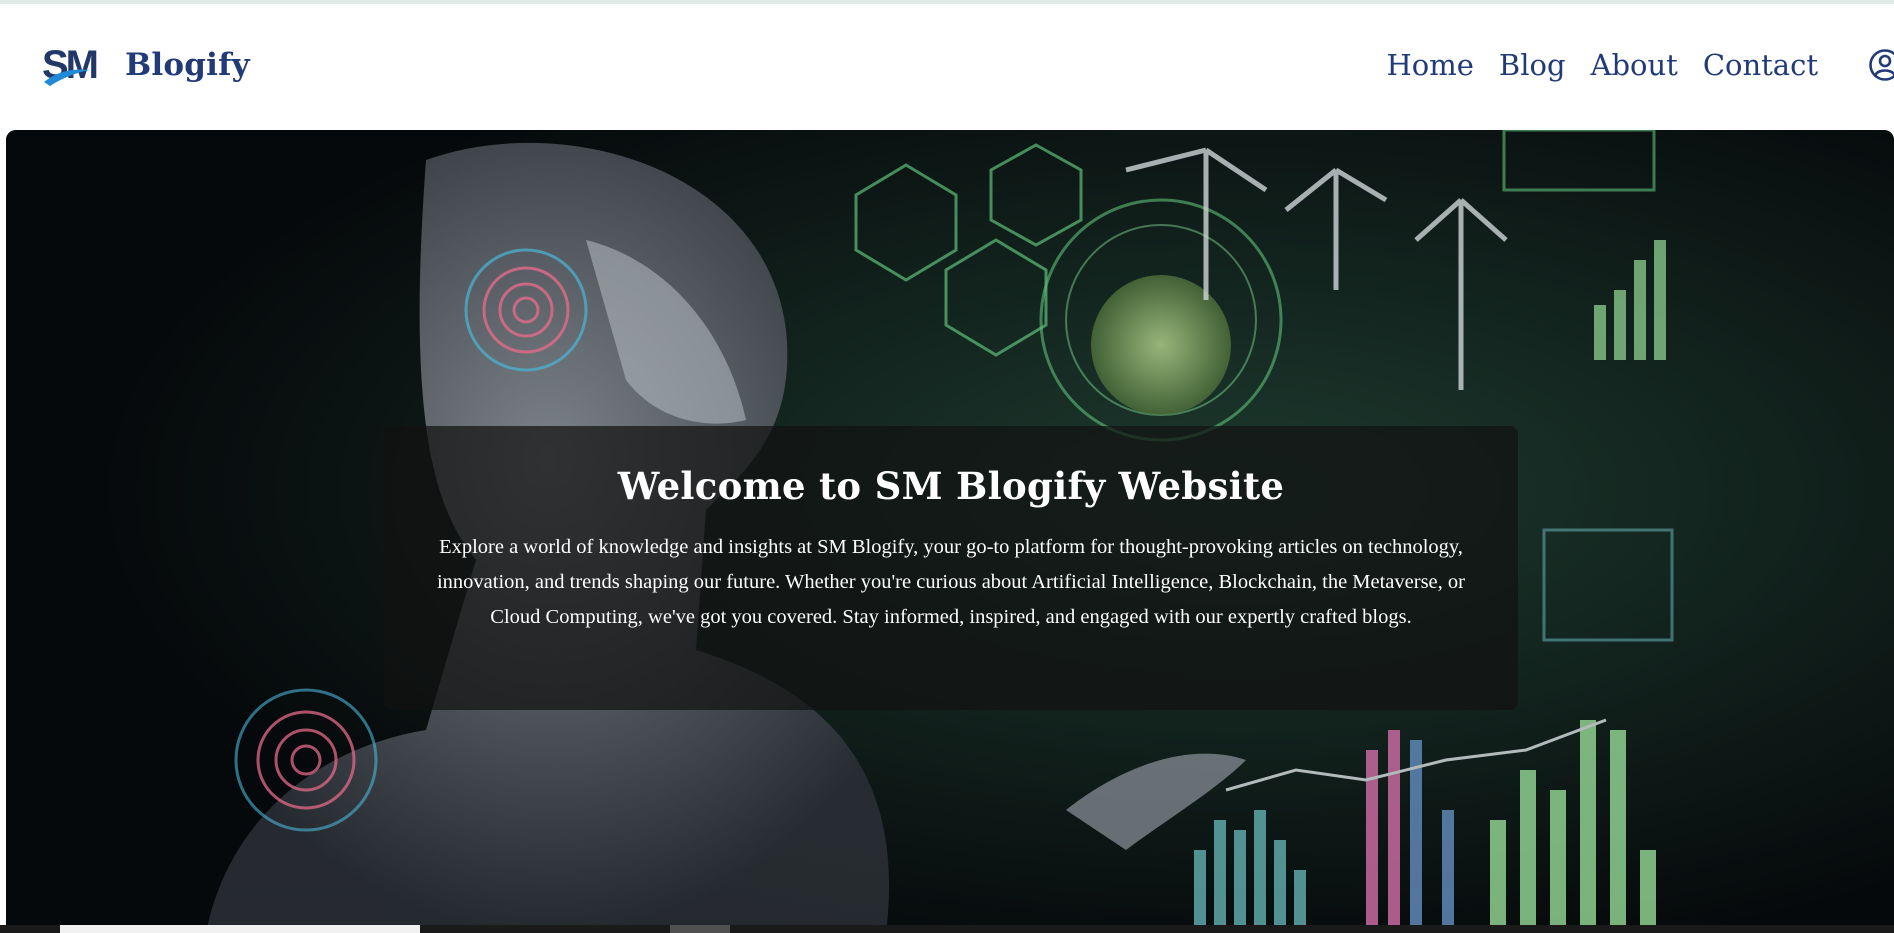 Image resolution: width=1894 pixels, height=933 pixels. What do you see at coordinates (1760, 65) in the screenshot?
I see `nav-contact: Contact` at bounding box center [1760, 65].